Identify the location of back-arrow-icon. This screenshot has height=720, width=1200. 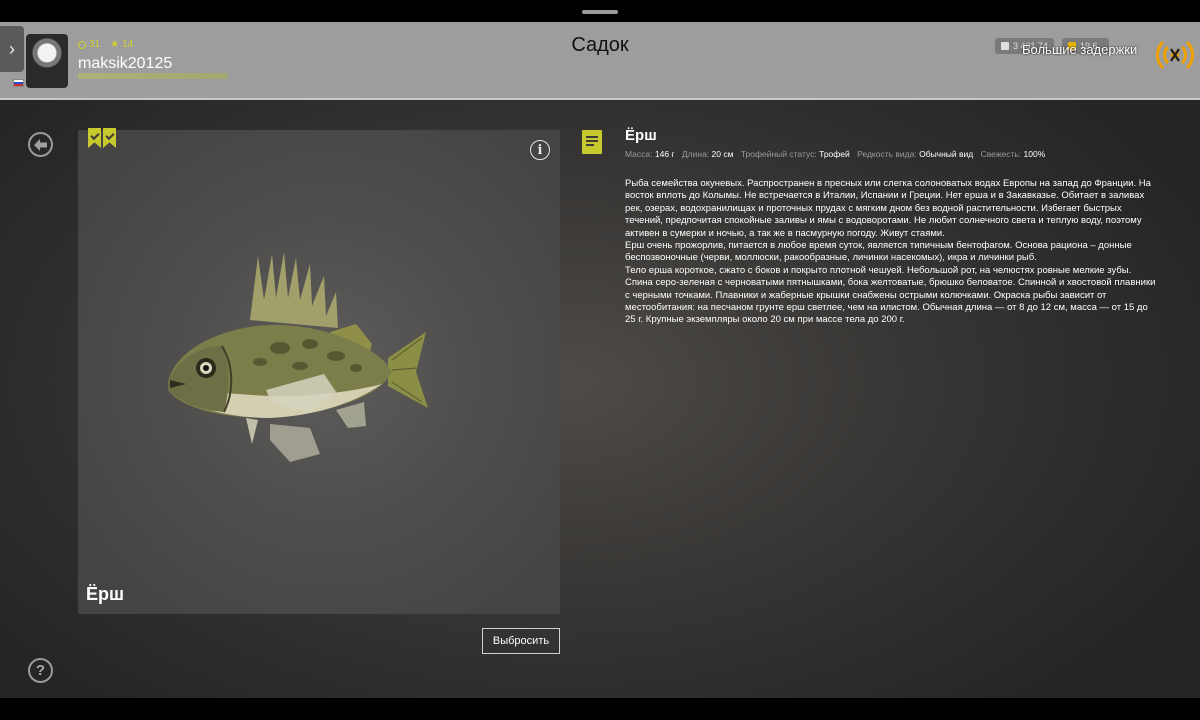
(40, 144).